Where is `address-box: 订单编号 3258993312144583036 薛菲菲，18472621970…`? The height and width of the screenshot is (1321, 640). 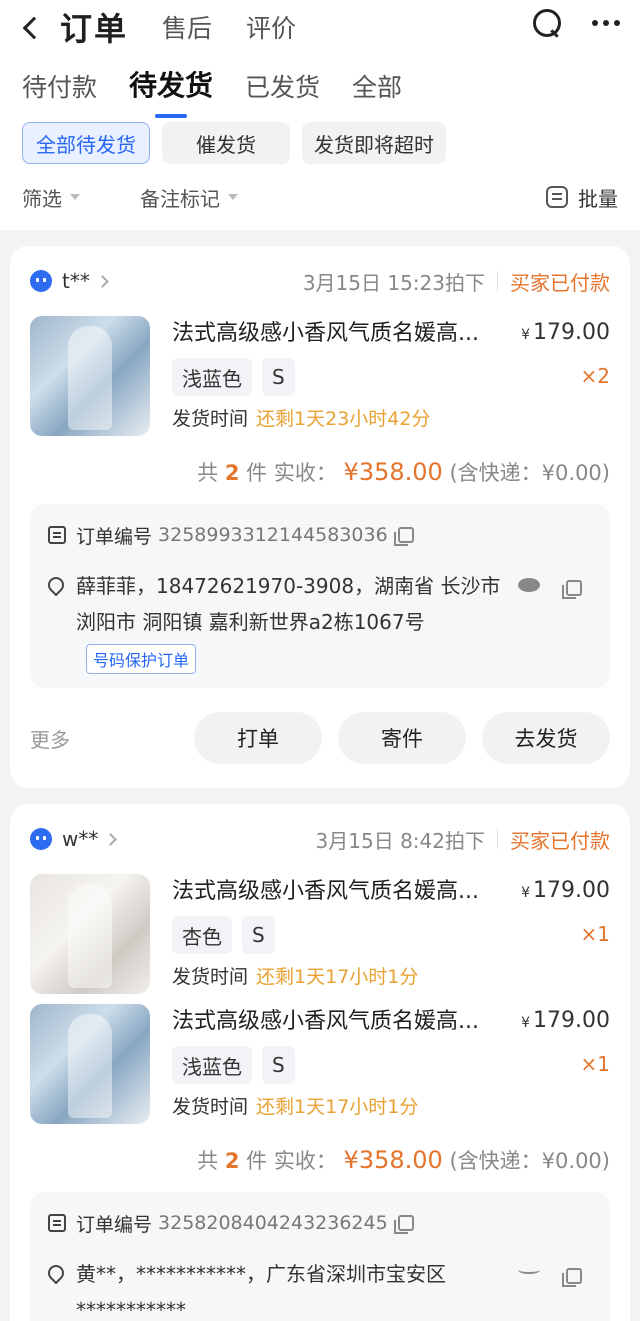
address-box: 订单编号 3258993312144583036 薛菲菲，18472621970… is located at coordinates (320, 596).